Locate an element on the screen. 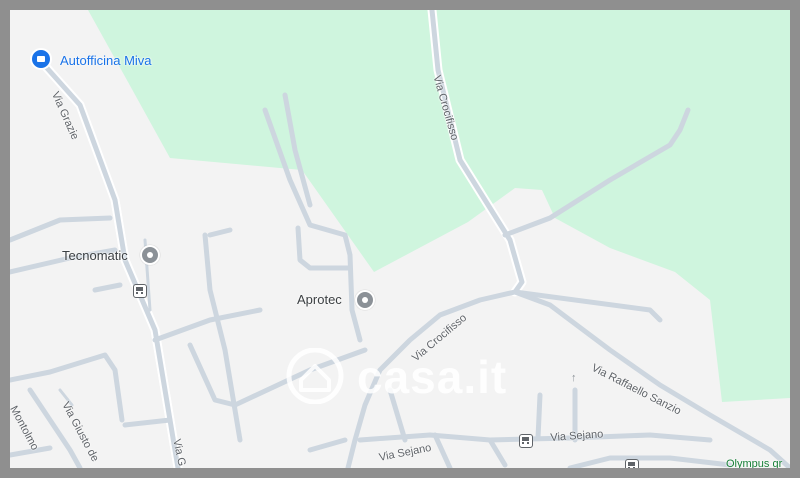 This screenshot has height=478, width=800. car-repair-icon is located at coordinates (41, 59).